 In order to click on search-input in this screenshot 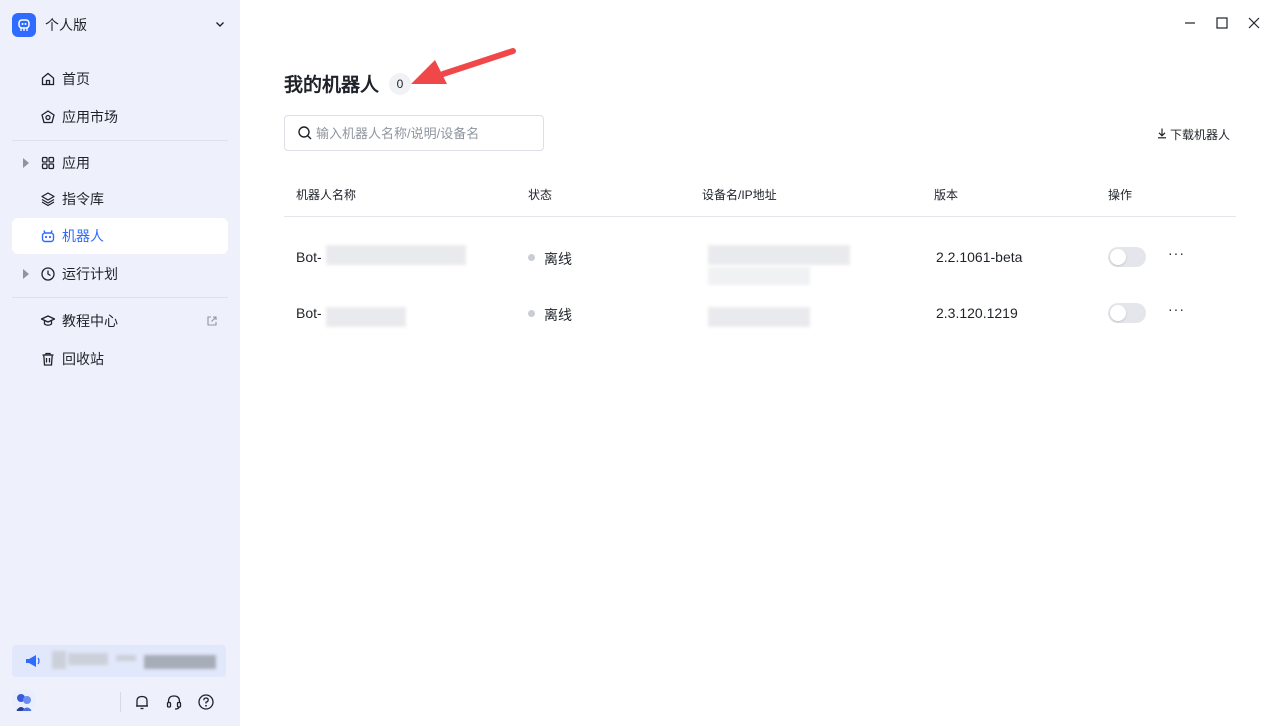, I will do `click(426, 133)`.